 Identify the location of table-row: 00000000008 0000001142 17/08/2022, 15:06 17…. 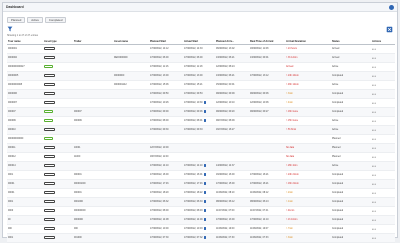
(201, 85).